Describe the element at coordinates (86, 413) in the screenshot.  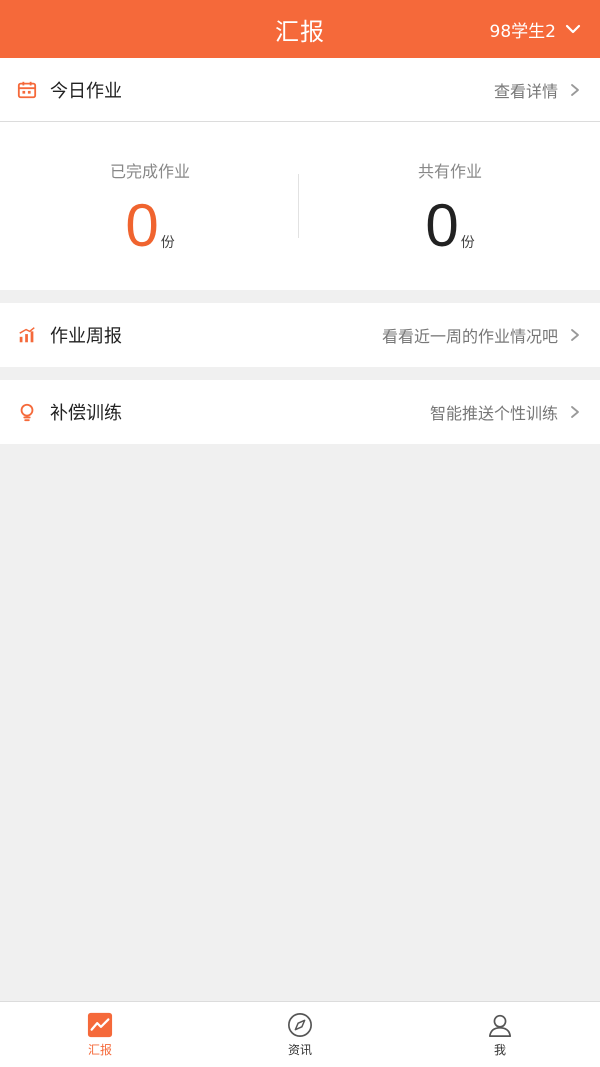
I see `compensation-training-title: 补偿训练` at that location.